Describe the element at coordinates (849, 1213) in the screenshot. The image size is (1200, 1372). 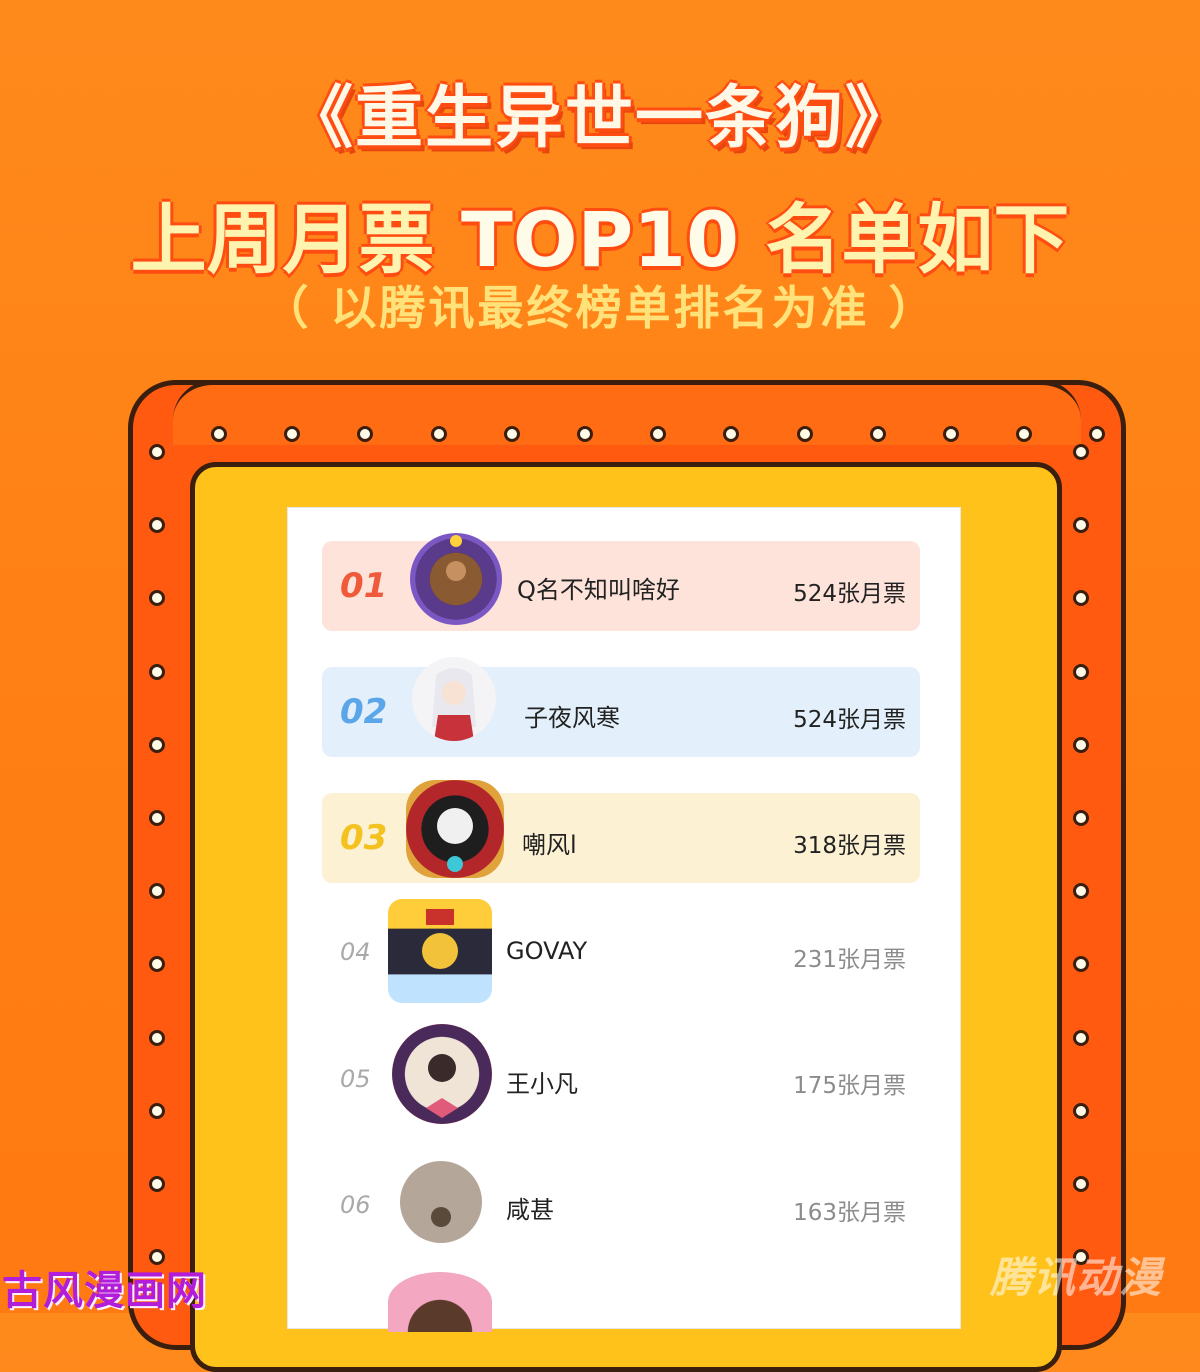
I see `vote-count: 163张月票` at that location.